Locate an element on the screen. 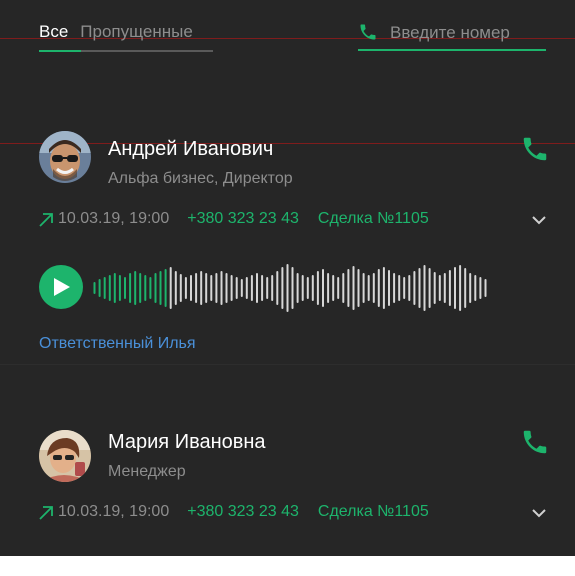 The width and height of the screenshot is (575, 576). contact-subtitle: Менеджер is located at coordinates (147, 471).